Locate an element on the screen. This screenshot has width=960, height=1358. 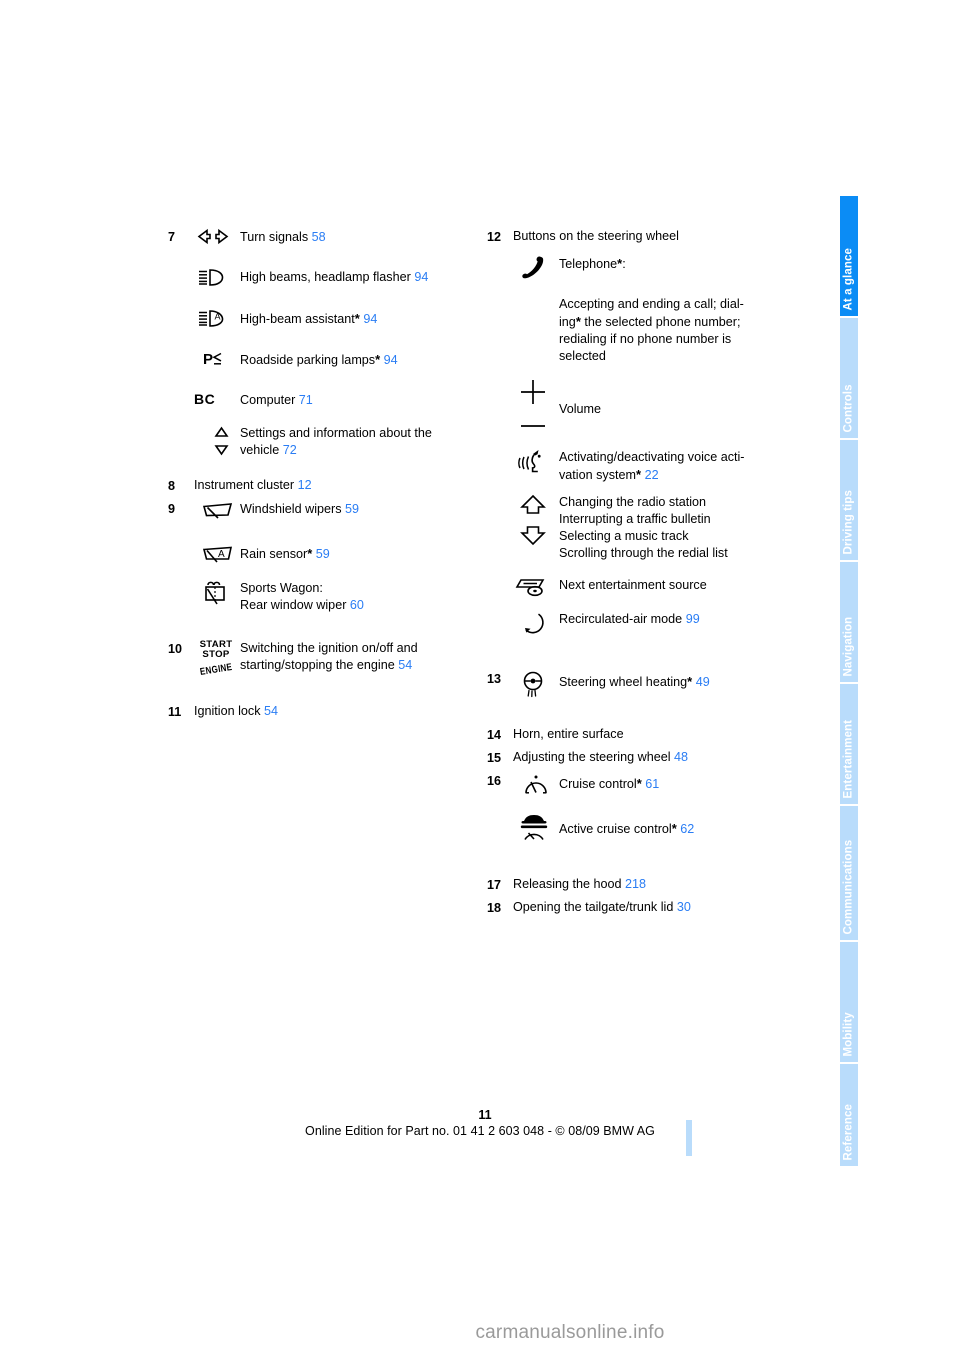
tab-mobility: Mobility is located at coordinates (849, 1002).